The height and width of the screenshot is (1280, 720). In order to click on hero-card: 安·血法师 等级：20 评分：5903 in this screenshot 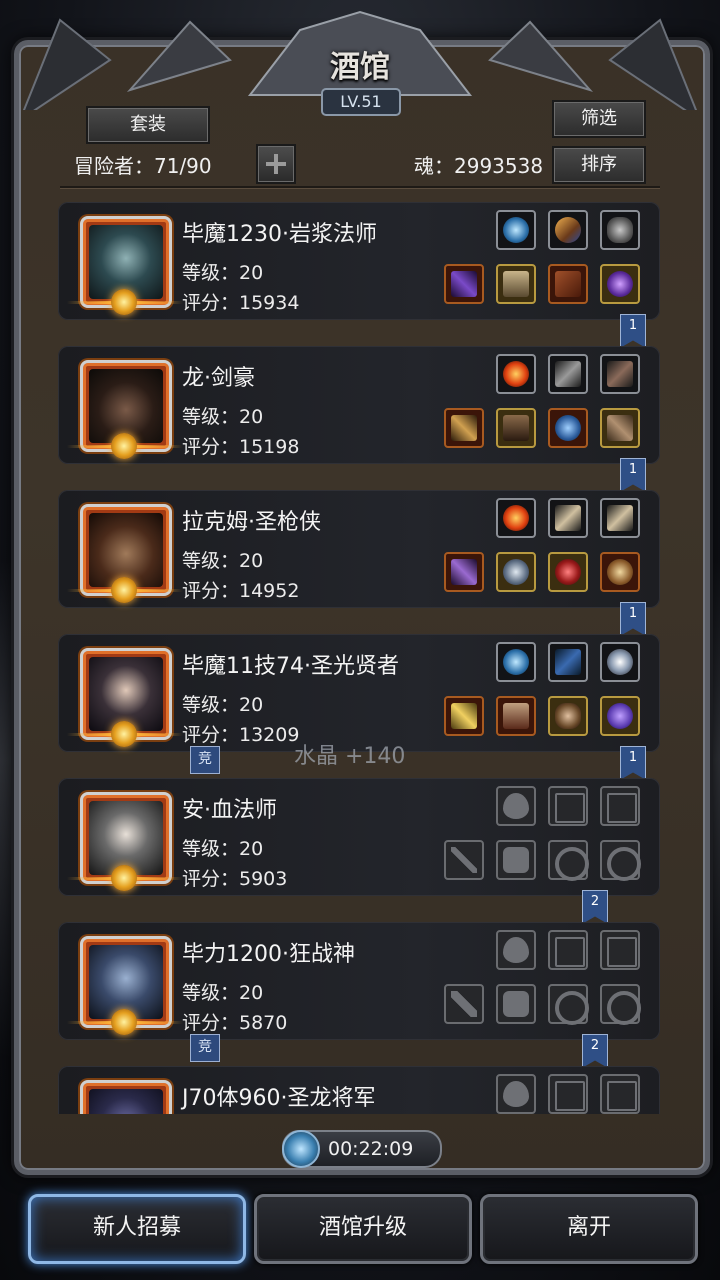, I will do `click(359, 837)`.